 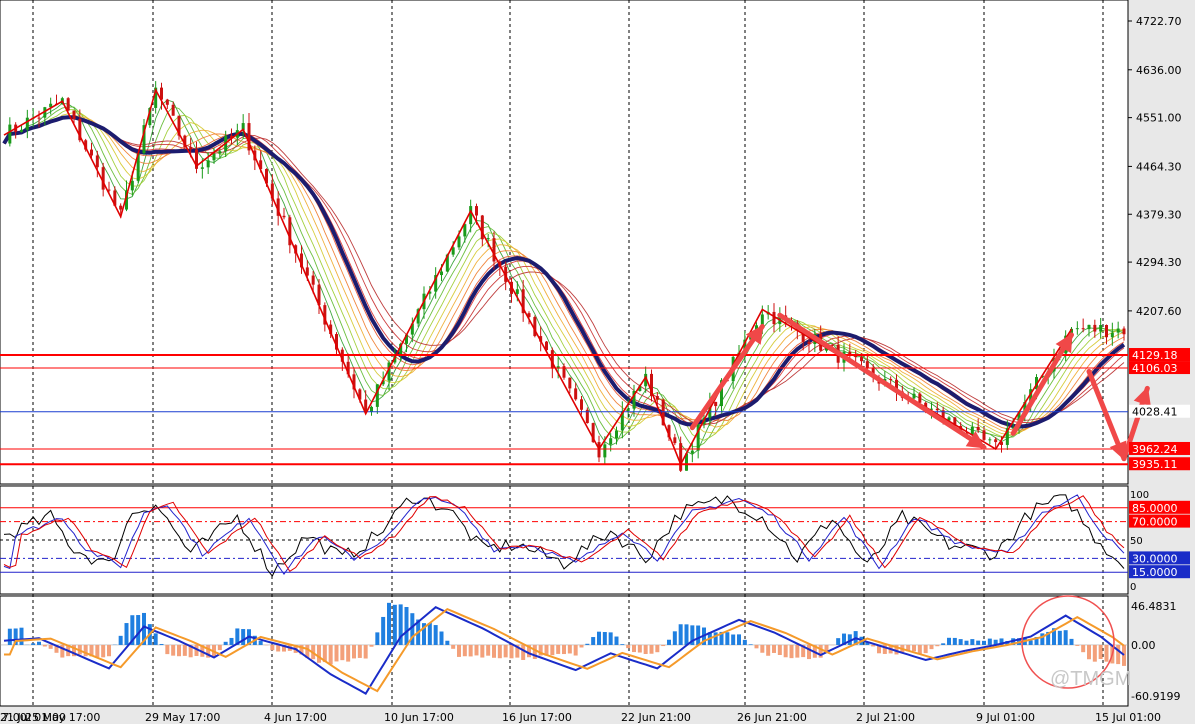 I want to click on time-tick-2: 29 May 17:00, so click(x=182, y=717).